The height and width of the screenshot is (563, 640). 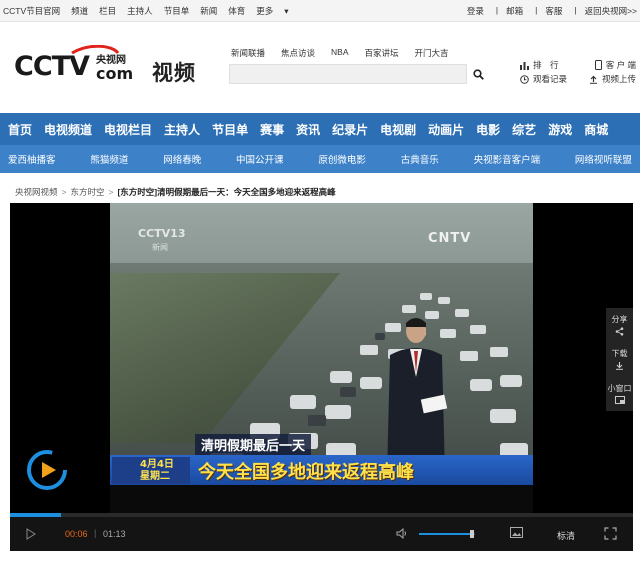 What do you see at coordinates (174, 73) in the screenshot?
I see `video-section-title: 视频` at bounding box center [174, 73].